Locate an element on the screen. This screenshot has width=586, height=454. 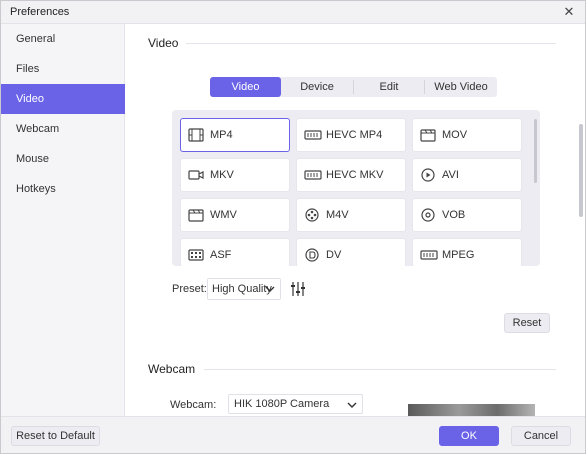
format-mov: MOV is located at coordinates (467, 135).